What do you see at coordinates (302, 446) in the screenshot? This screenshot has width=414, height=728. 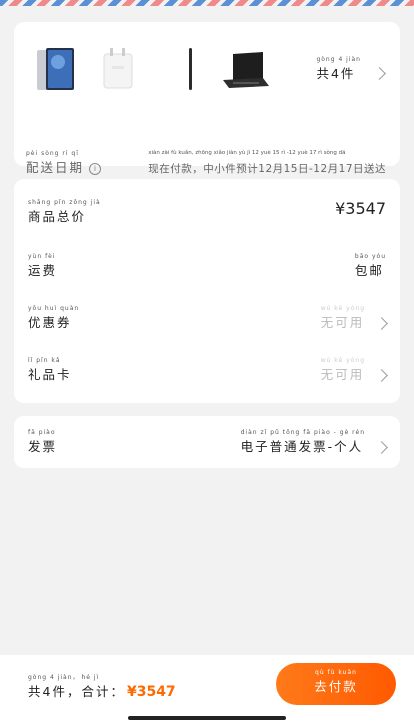 I see `invoice-value: 电子普通发票-个人` at bounding box center [302, 446].